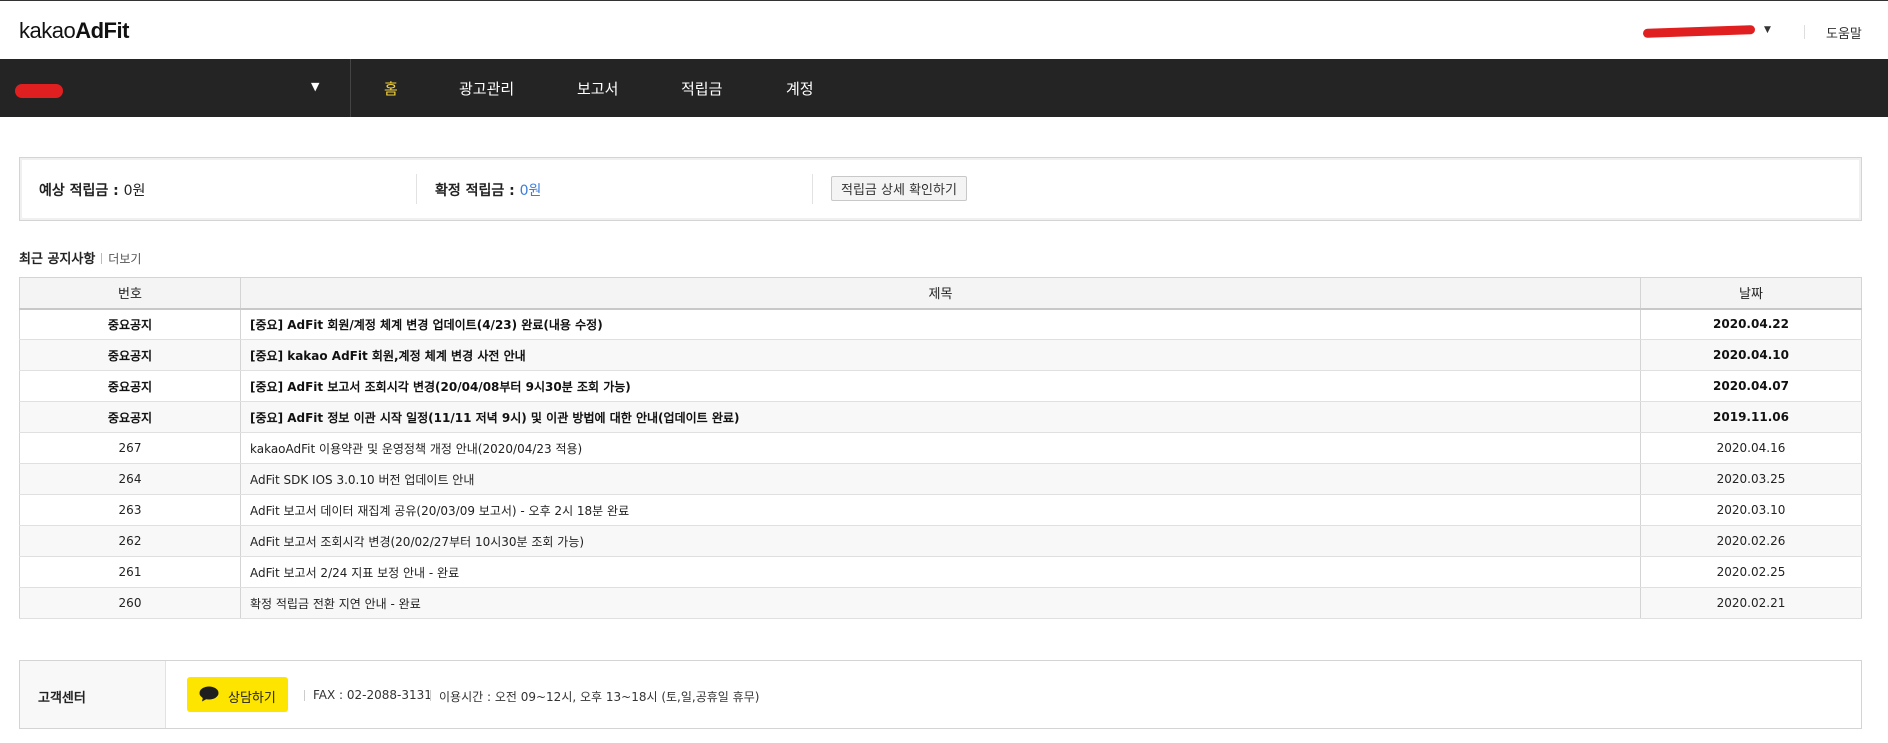 Image resolution: width=1888 pixels, height=743 pixels. What do you see at coordinates (701, 88) in the screenshot?
I see `nav-item-earnings: 적립금` at bounding box center [701, 88].